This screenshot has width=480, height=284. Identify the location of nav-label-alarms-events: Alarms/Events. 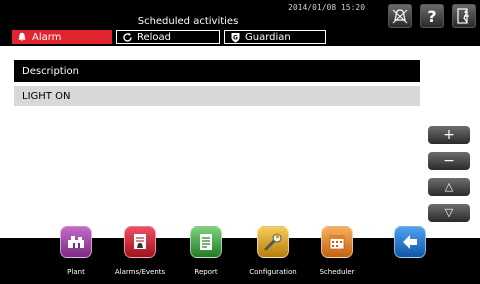
(140, 272).